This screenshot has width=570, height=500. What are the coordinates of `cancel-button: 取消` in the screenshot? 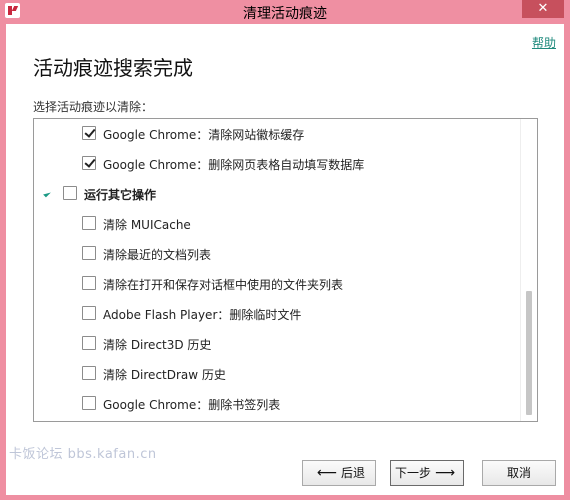 It's located at (519, 473).